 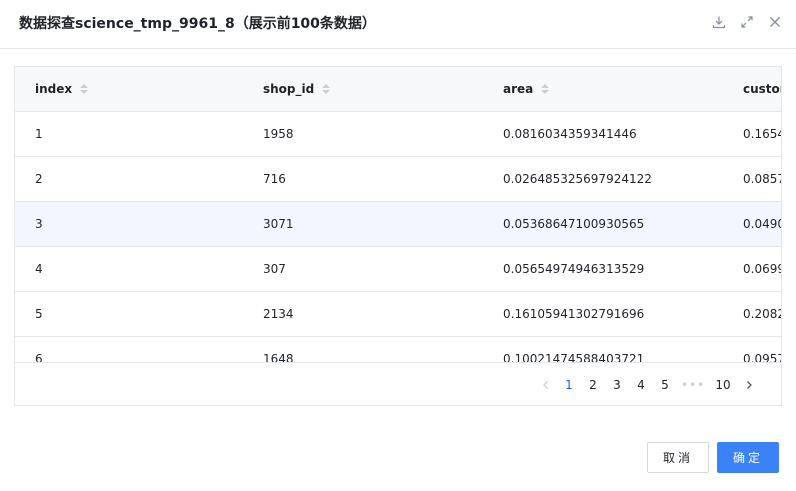 What do you see at coordinates (641, 385) in the screenshot?
I see `page-4: 4` at bounding box center [641, 385].